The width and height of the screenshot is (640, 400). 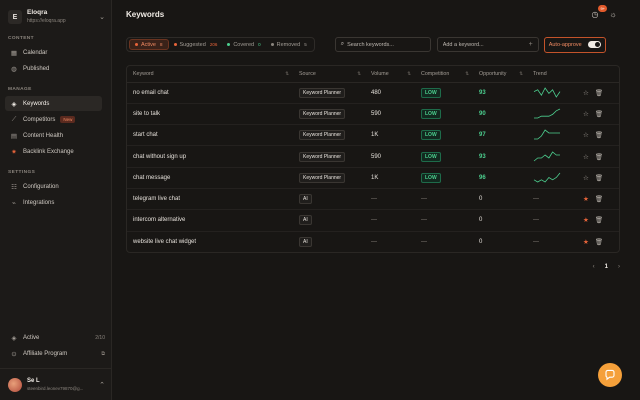 I want to click on tab-active: Active 8, so click(x=149, y=44).